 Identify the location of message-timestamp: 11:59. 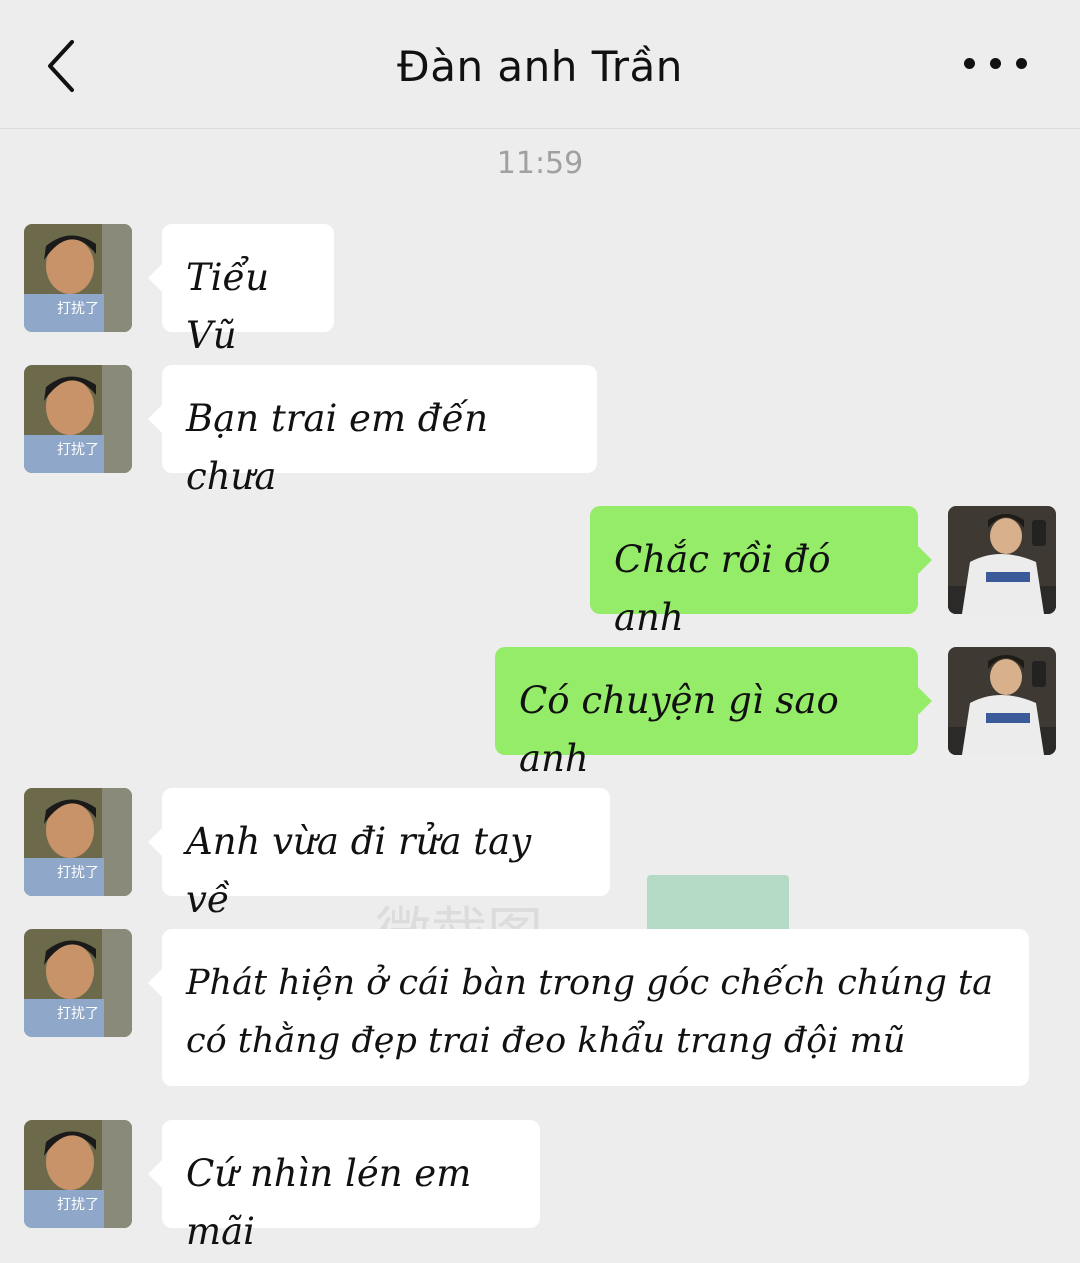
(540, 163).